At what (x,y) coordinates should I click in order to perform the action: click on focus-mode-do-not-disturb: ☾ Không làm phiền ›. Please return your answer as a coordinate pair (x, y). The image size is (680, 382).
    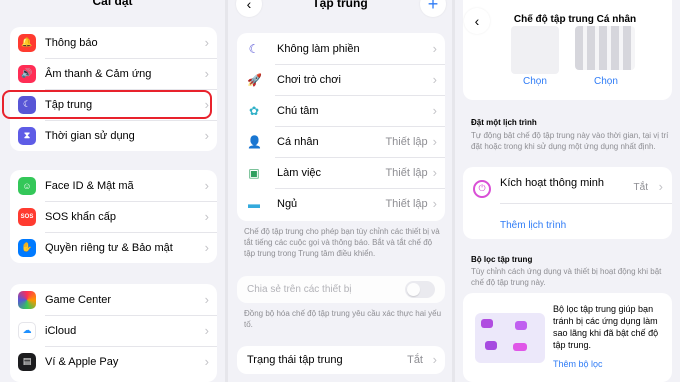
    Looking at the image, I should click on (341, 48).